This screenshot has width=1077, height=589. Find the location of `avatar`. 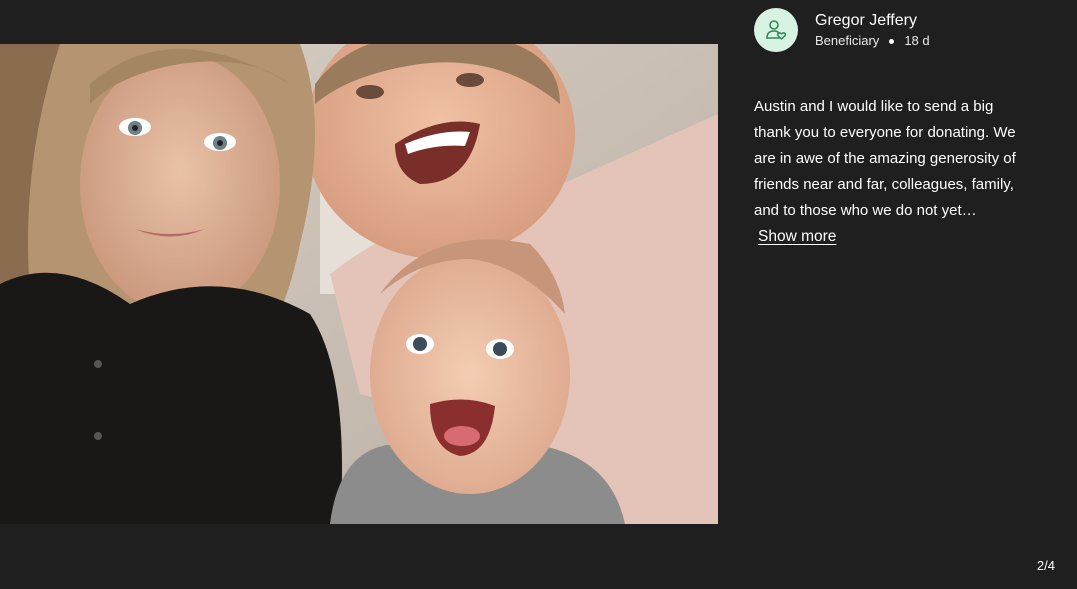

avatar is located at coordinates (776, 30).